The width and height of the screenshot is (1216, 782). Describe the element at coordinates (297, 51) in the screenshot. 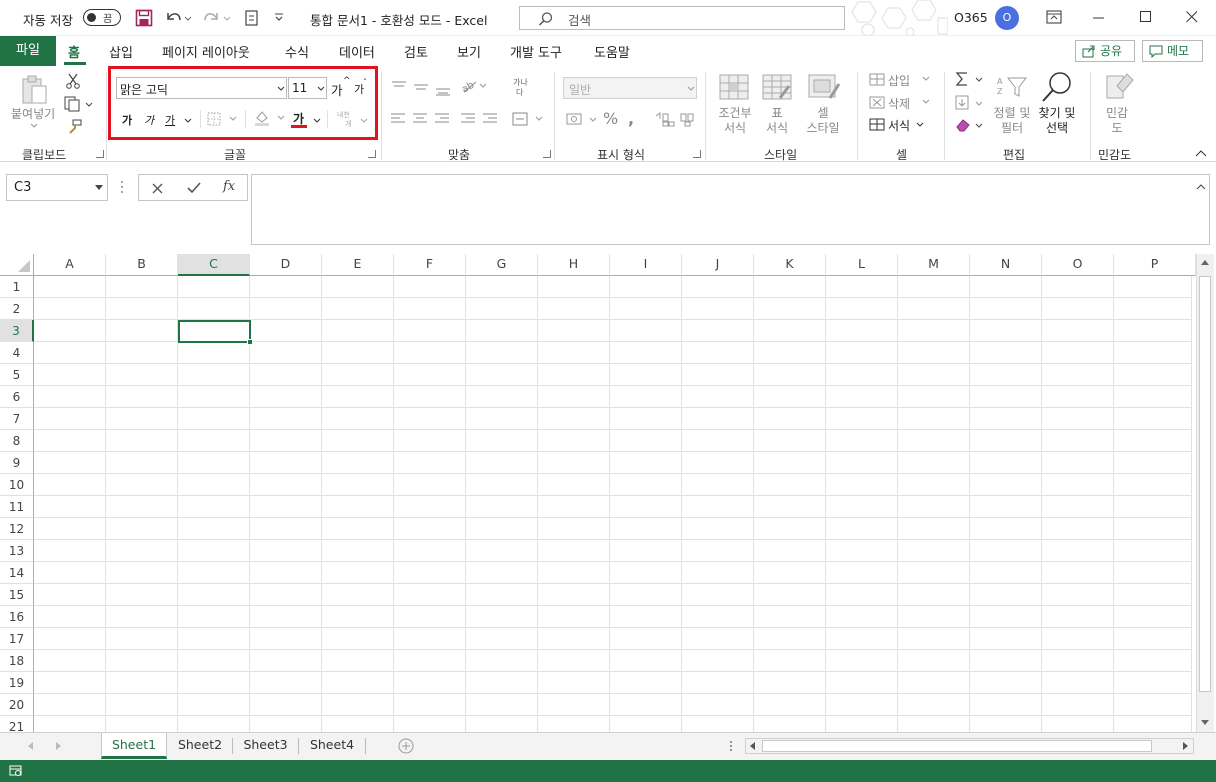

I see `tab-formulas: 수식` at that location.